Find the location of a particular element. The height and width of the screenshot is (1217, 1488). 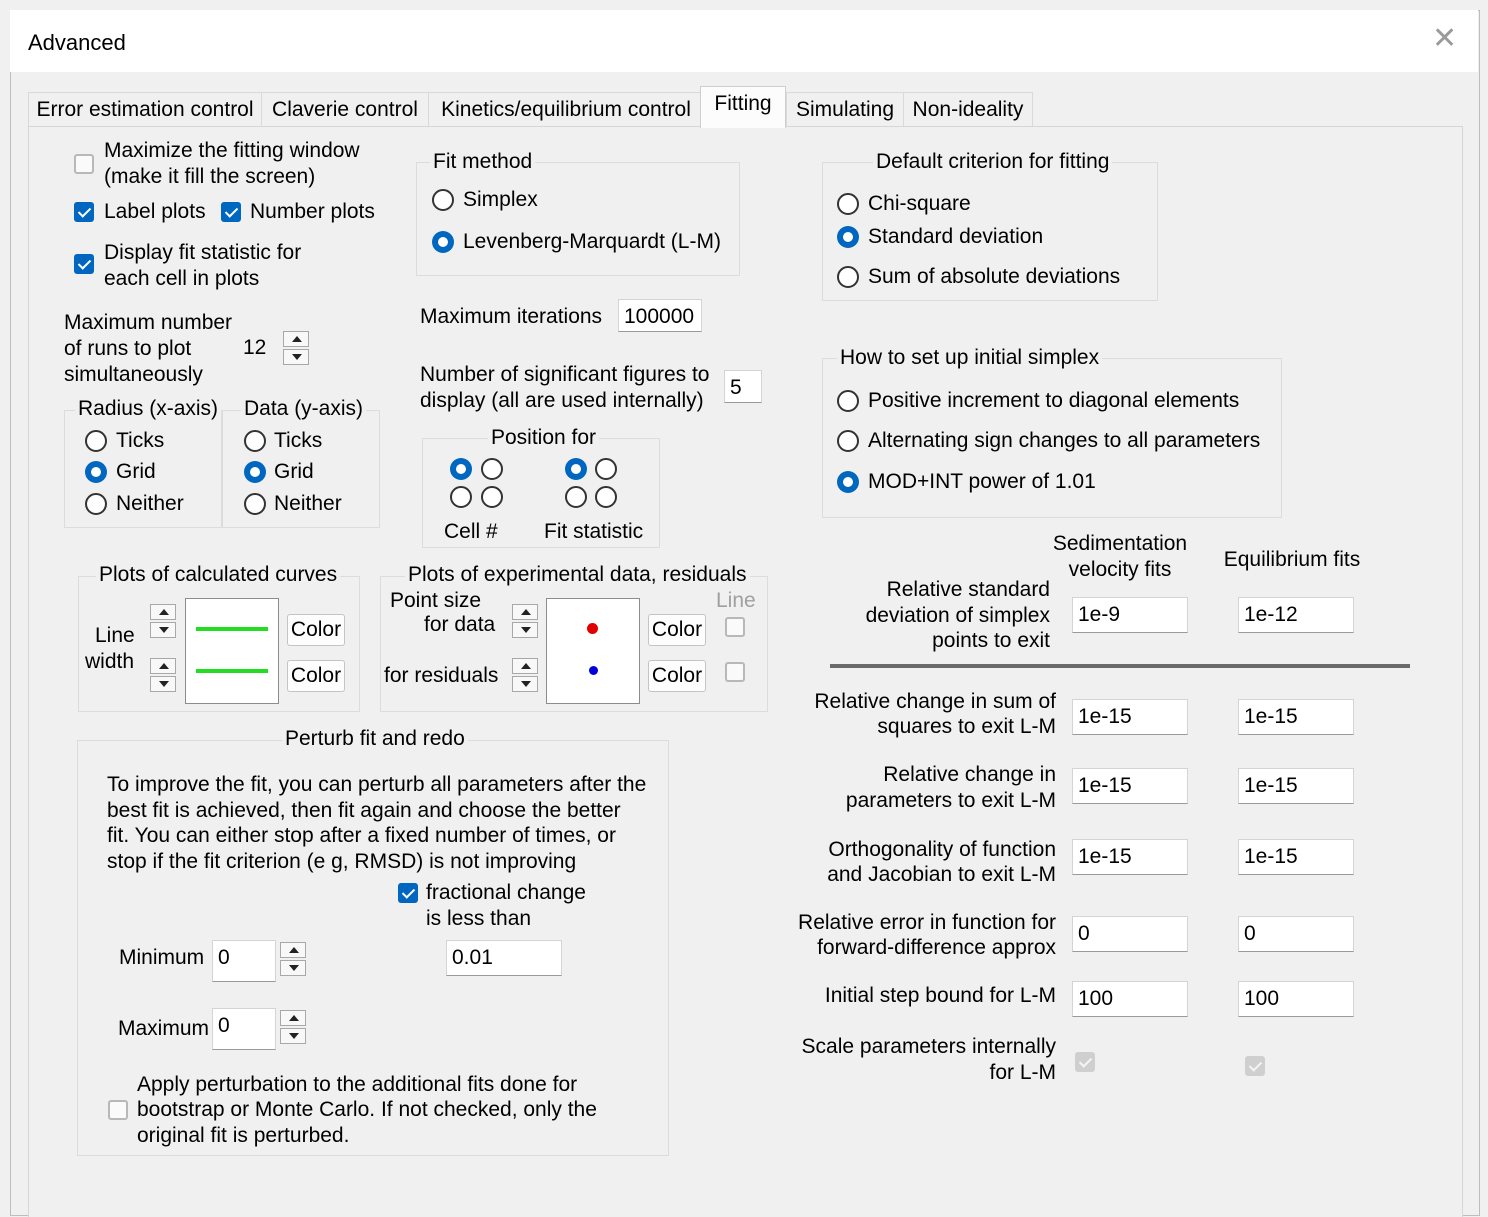

radius-ticks-label: Ticks is located at coordinates (140, 440).